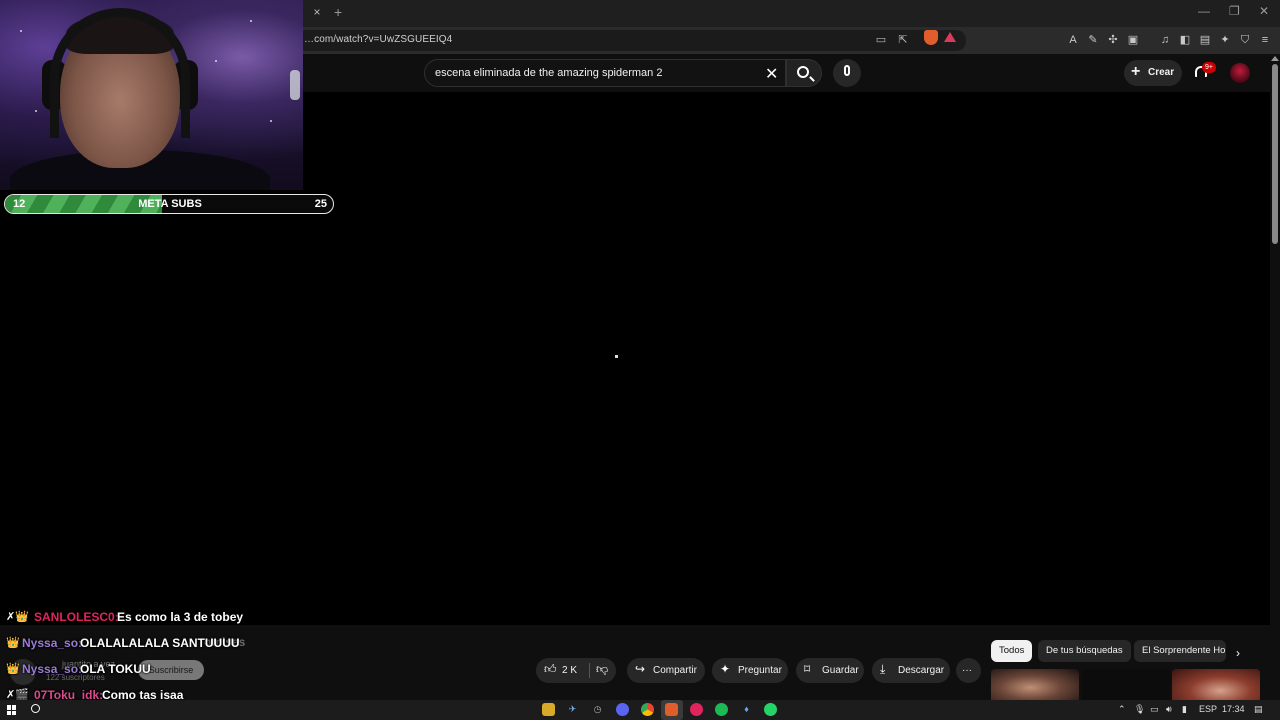 The height and width of the screenshot is (720, 1280). What do you see at coordinates (17, 617) in the screenshot?
I see `chat-badges: ✗👑` at bounding box center [17, 617].